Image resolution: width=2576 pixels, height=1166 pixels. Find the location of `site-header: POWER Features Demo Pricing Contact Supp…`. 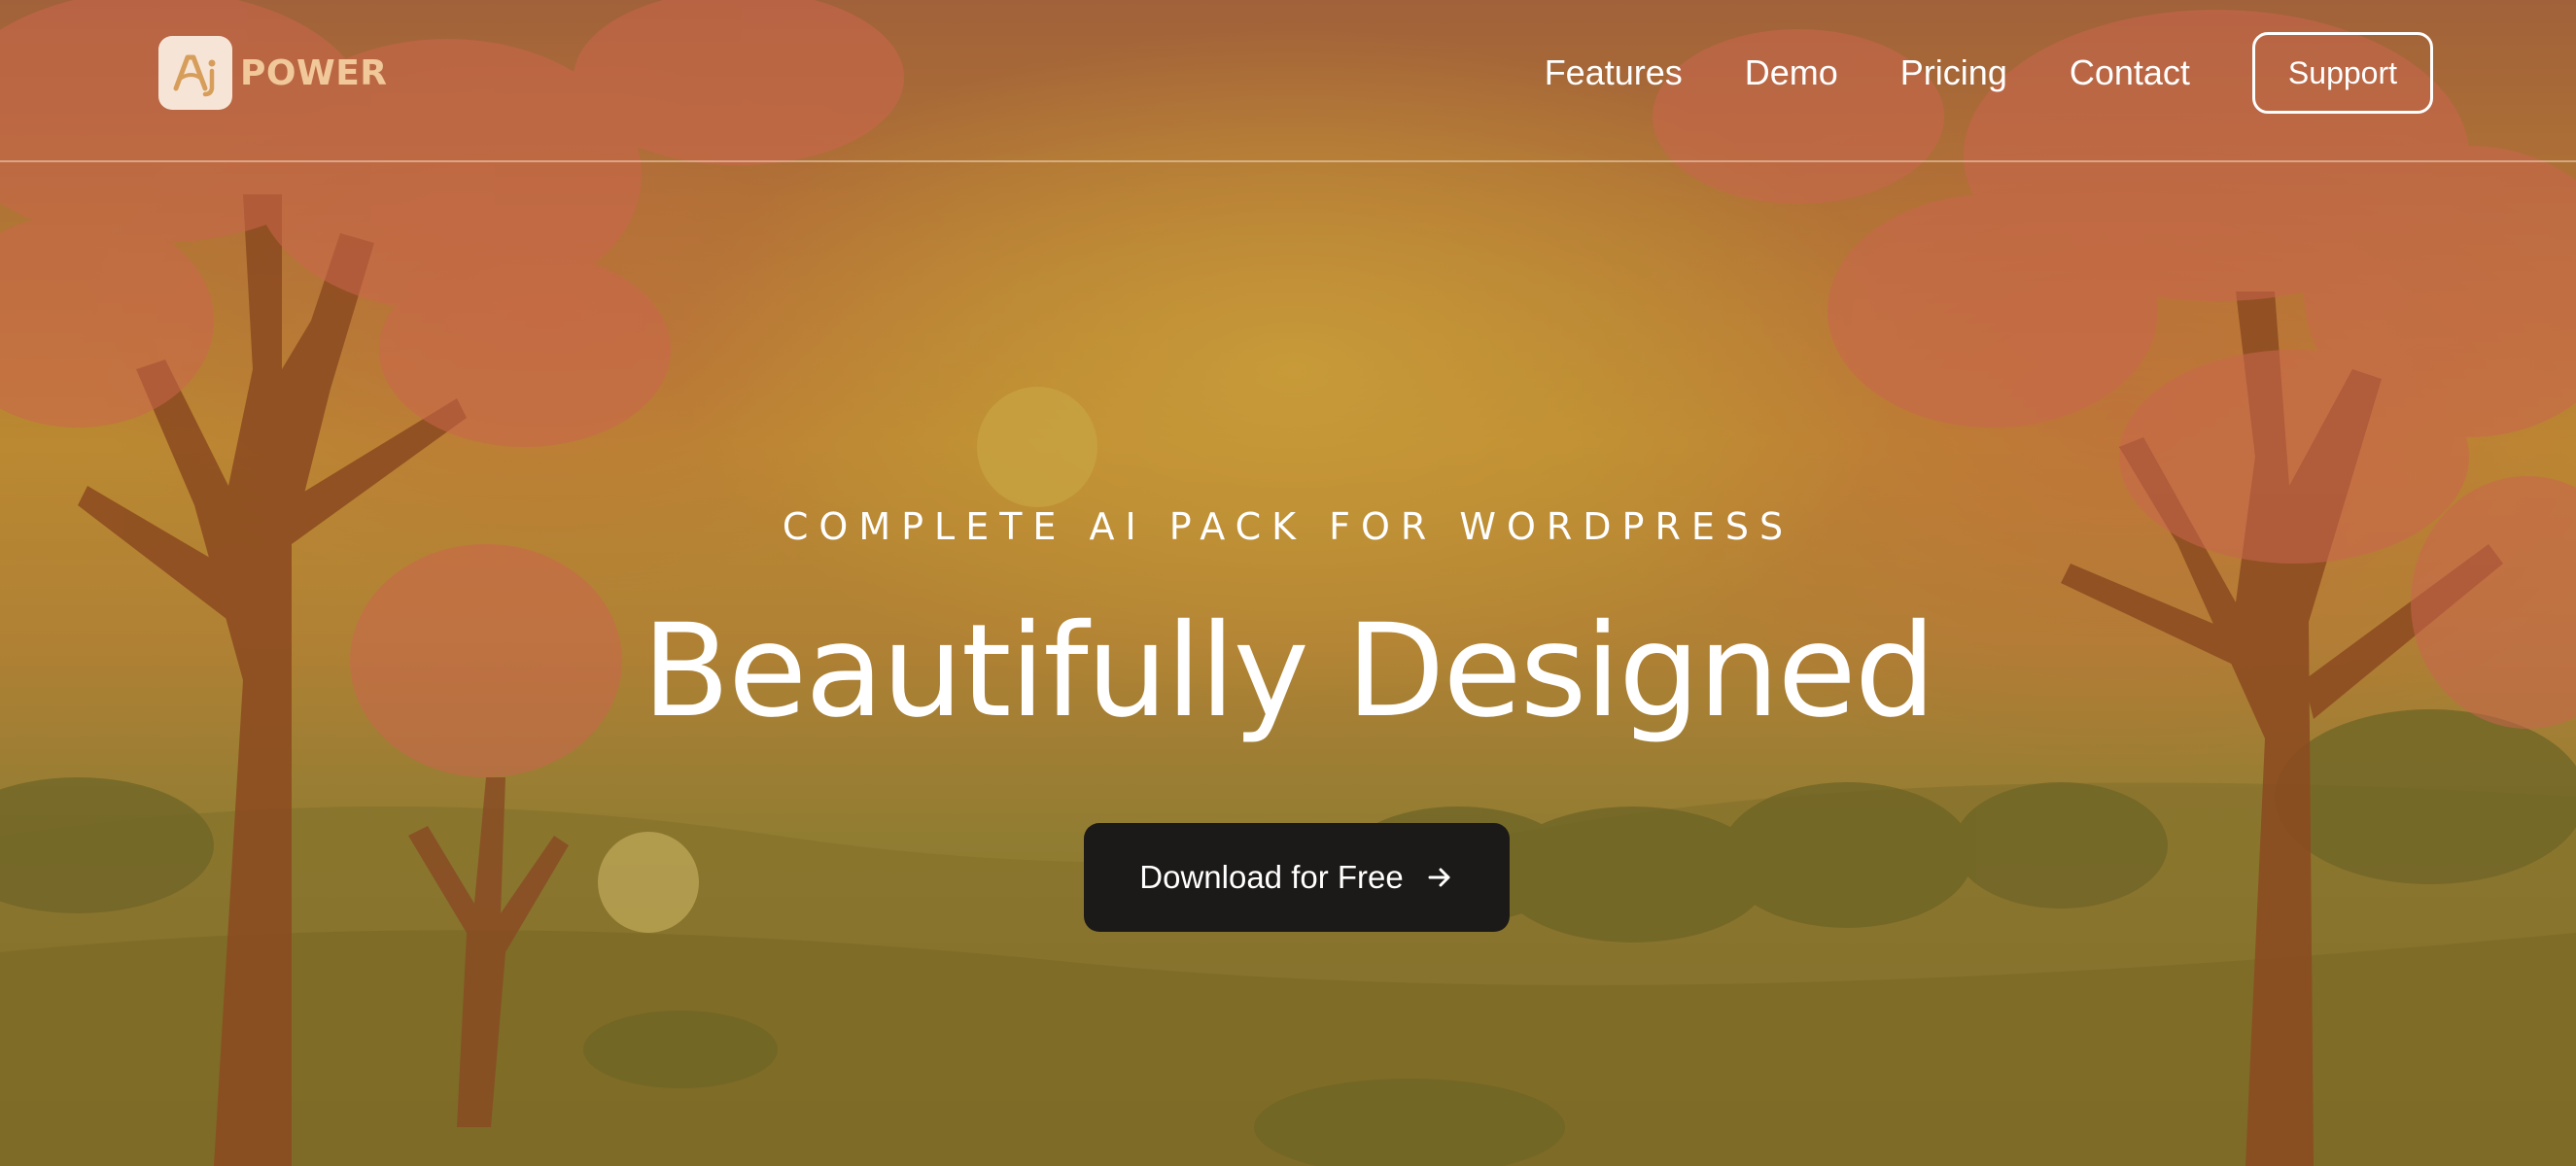

site-header: POWER Features Demo Pricing Contact Supp… is located at coordinates (1288, 81).